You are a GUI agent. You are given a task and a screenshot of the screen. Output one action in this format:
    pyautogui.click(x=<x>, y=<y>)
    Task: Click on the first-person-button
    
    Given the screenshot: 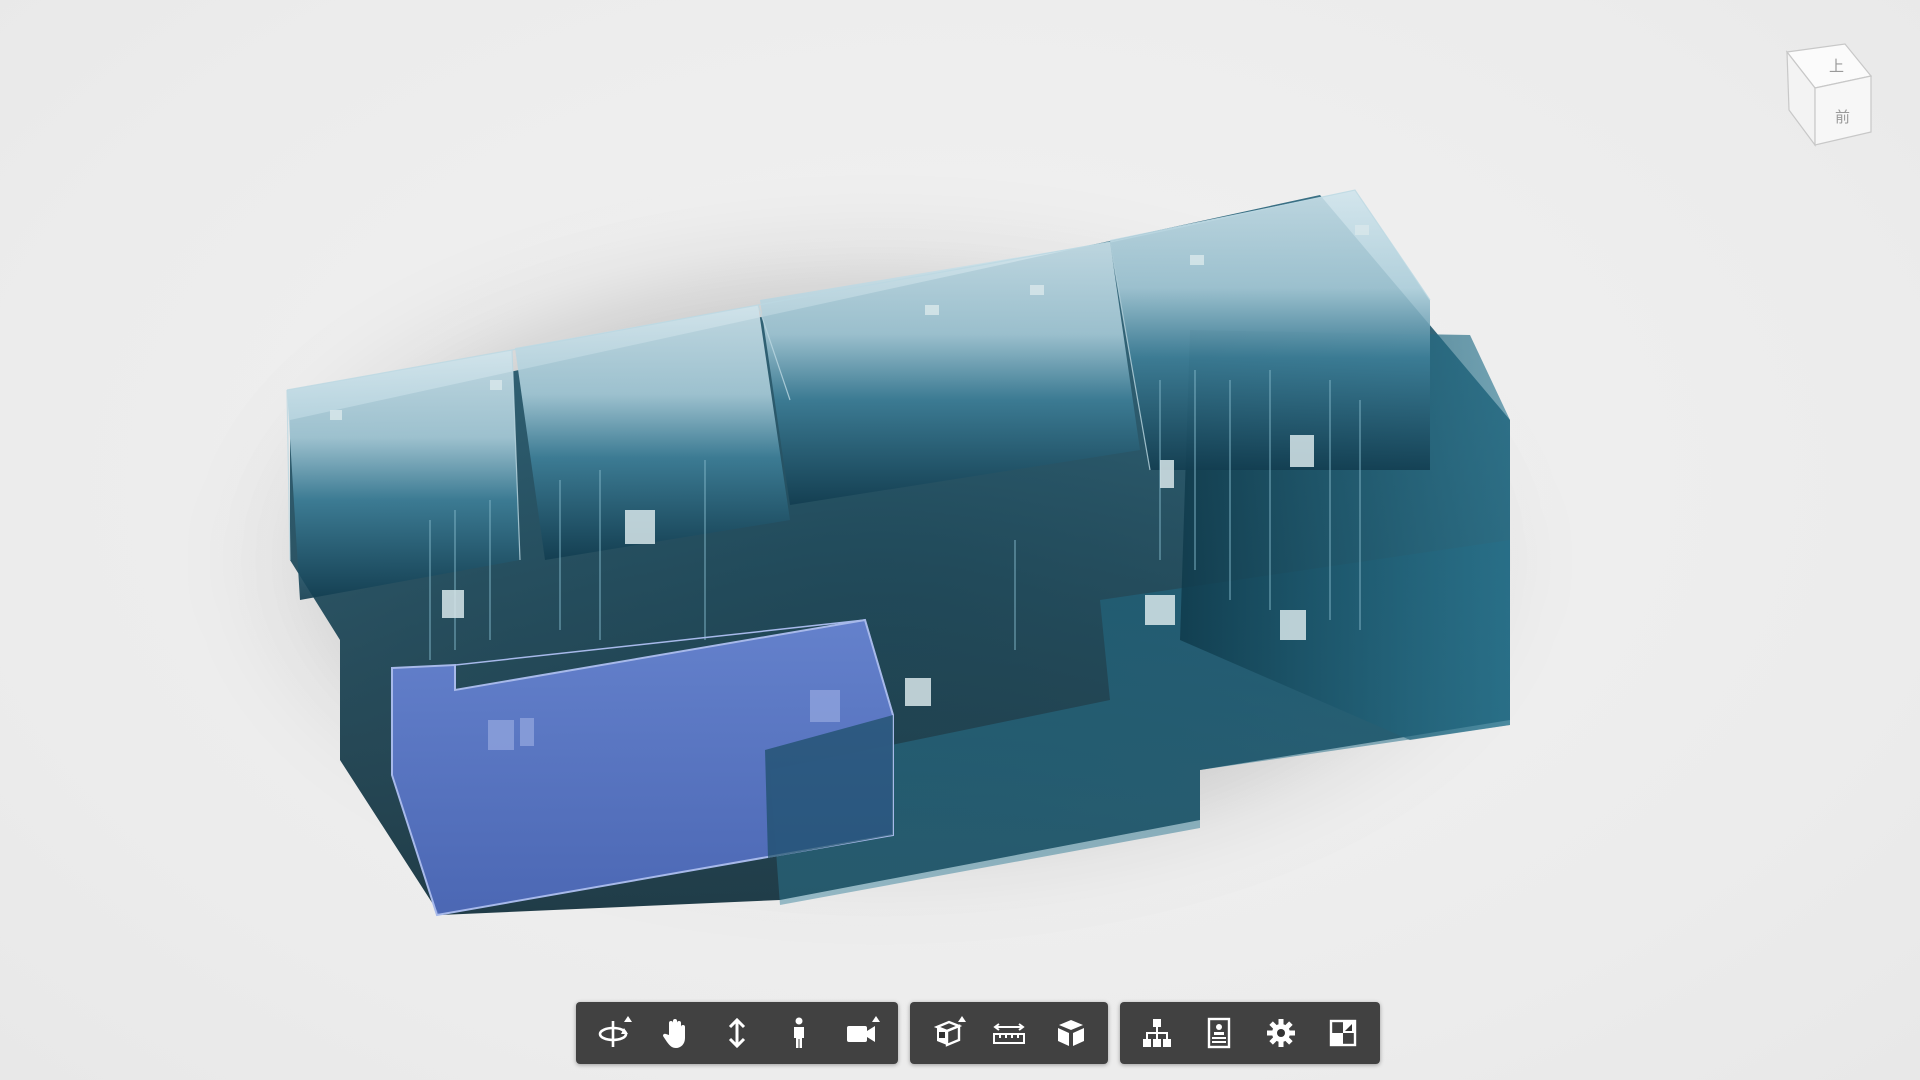 What is the action you would take?
    pyautogui.click(x=799, y=1033)
    